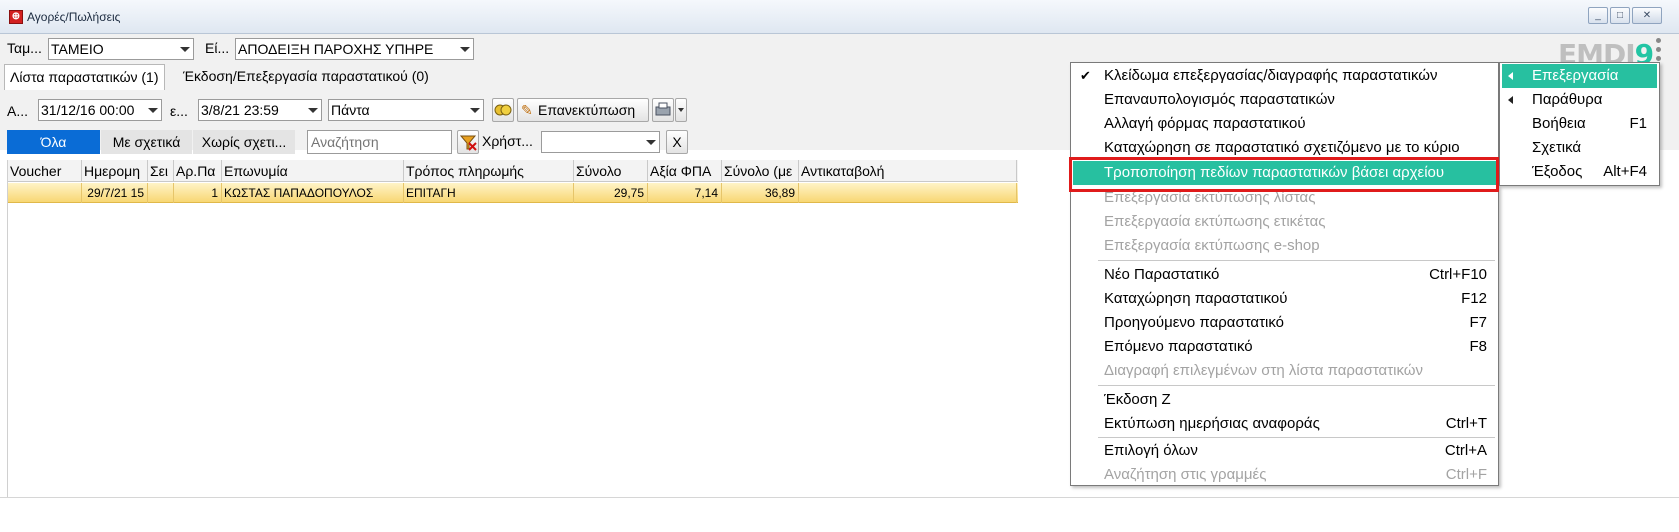 The image size is (1679, 532). Describe the element at coordinates (77, 49) in the screenshot. I see `cash-select-value: ΤΑΜΕΙΟ` at that location.